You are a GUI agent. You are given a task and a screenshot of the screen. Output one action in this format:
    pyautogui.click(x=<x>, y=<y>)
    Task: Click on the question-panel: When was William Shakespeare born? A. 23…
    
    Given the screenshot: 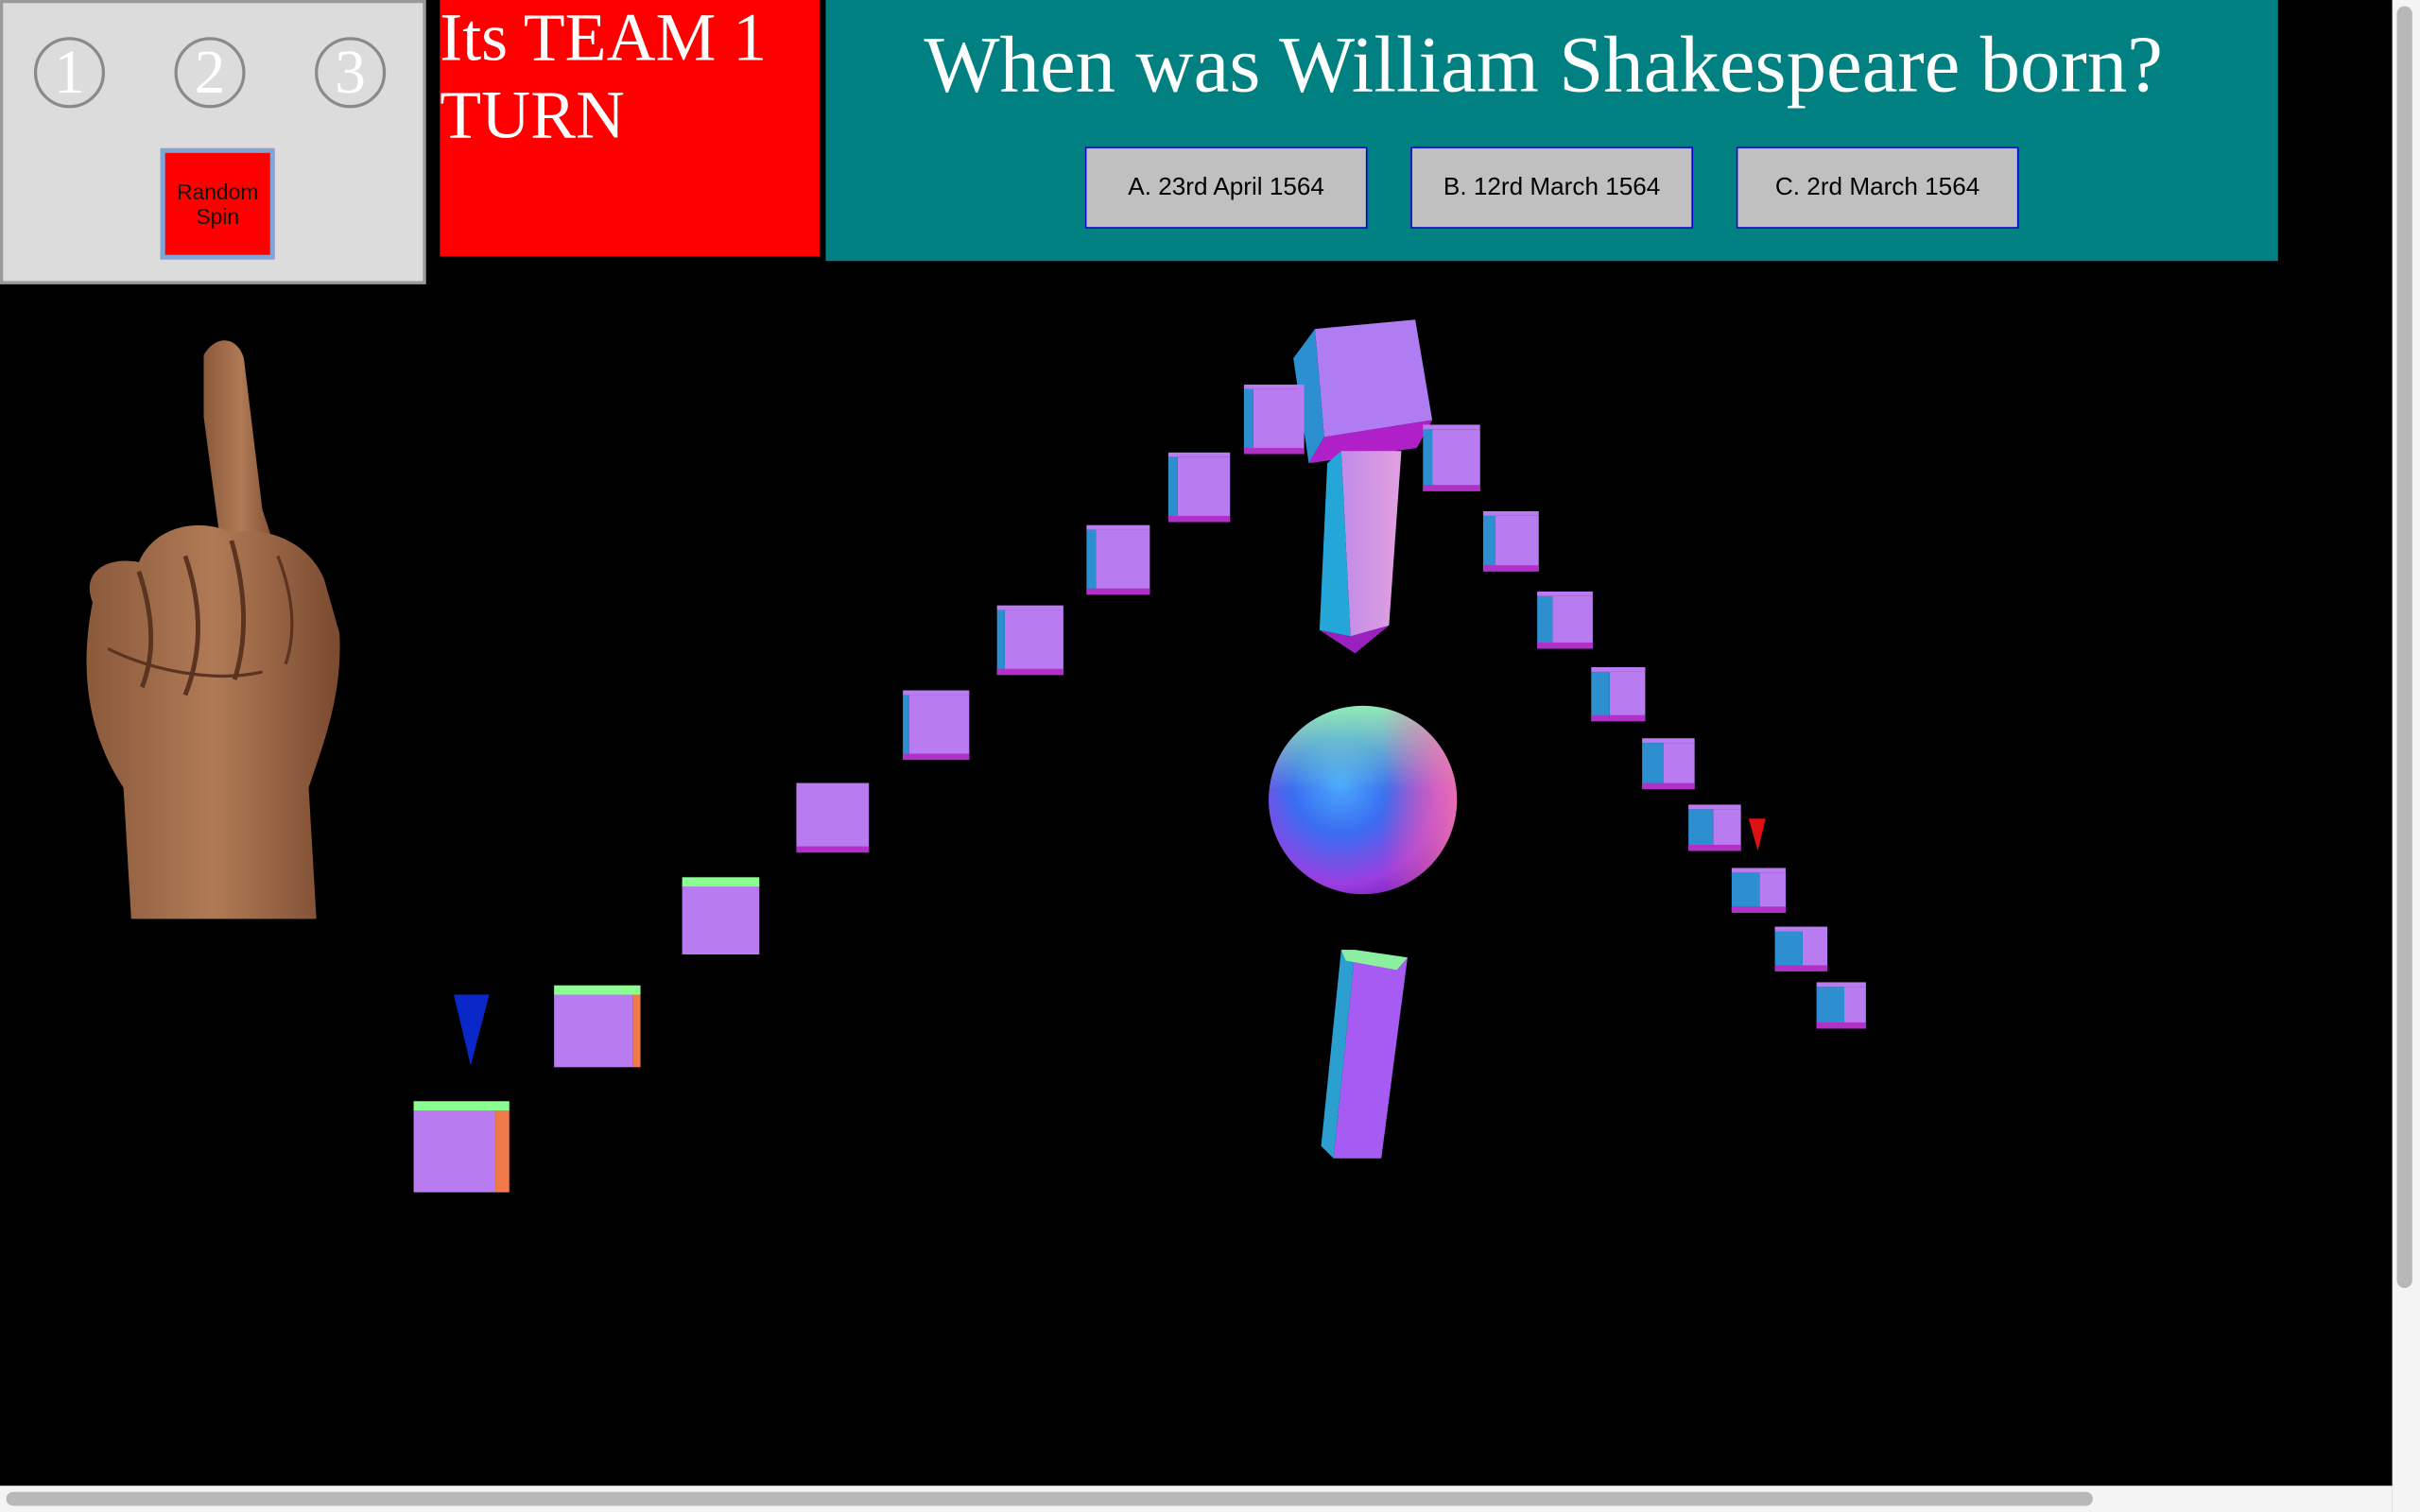 What is the action you would take?
    pyautogui.click(x=1551, y=131)
    